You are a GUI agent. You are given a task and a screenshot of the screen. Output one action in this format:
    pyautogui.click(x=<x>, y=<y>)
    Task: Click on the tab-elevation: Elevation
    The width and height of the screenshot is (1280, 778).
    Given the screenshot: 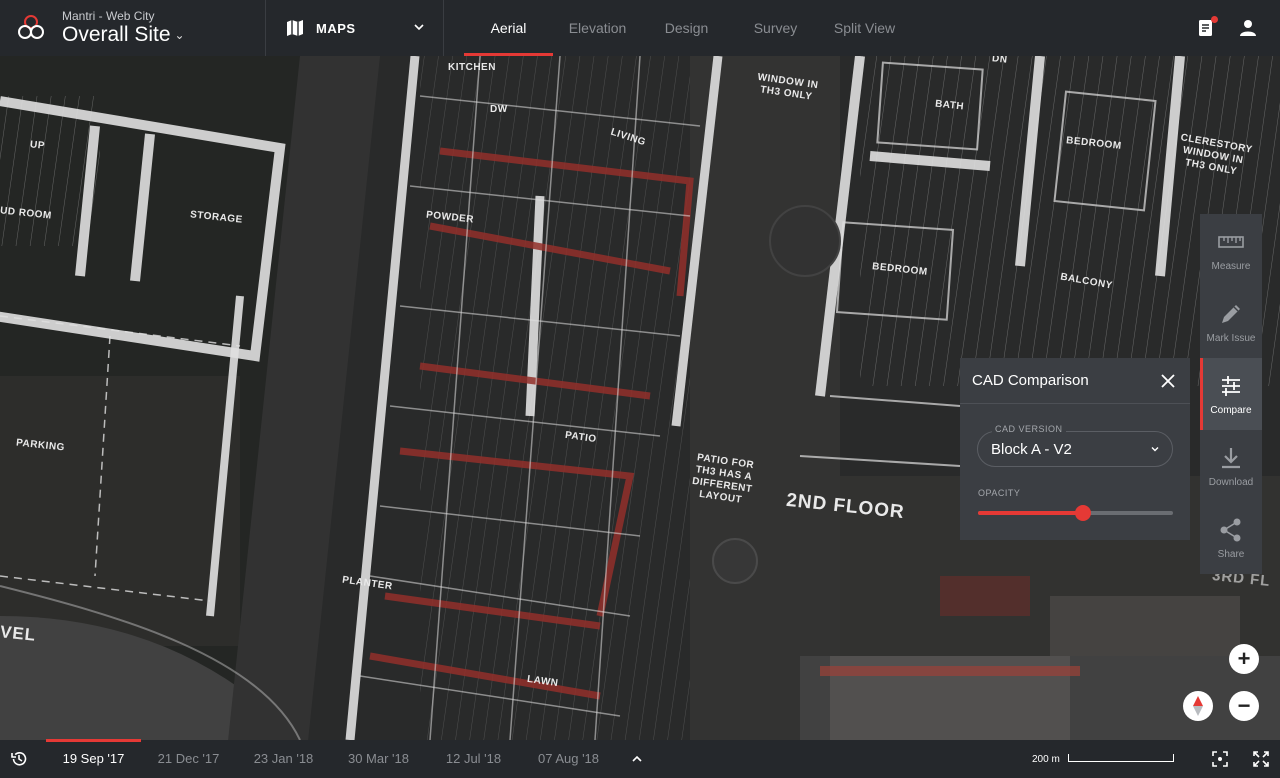 What is the action you would take?
    pyautogui.click(x=597, y=28)
    